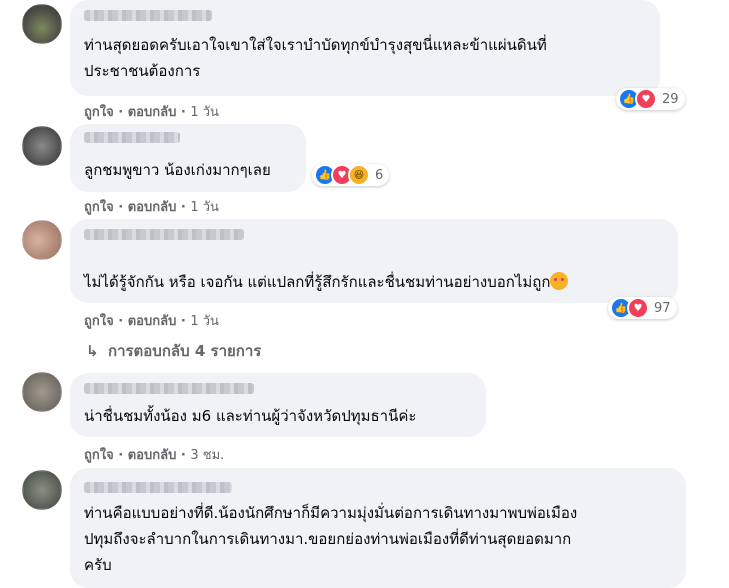 Image resolution: width=729 pixels, height=588 pixels. I want to click on comment-actions: ถูกใจ · ตอบกลับ · 3 ชม., so click(154, 454).